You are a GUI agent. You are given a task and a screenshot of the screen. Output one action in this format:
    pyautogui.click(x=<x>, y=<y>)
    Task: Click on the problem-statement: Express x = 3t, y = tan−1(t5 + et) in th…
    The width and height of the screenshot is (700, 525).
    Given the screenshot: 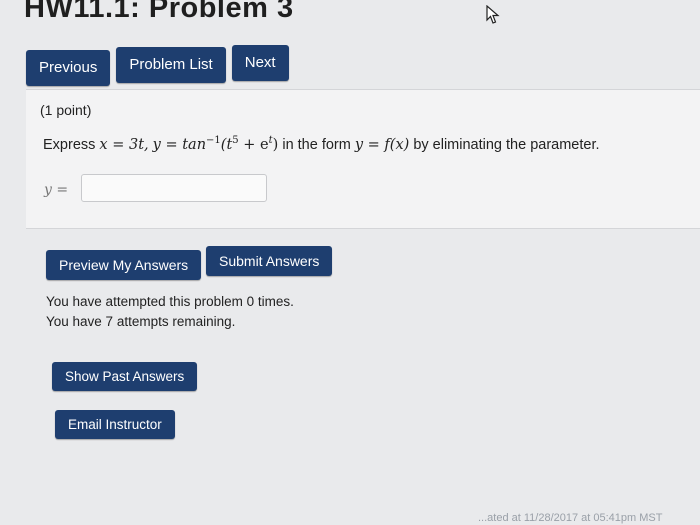 What is the action you would take?
    pyautogui.click(x=321, y=144)
    